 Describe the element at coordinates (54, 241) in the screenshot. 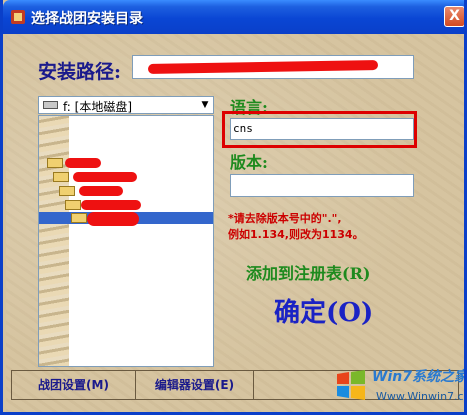

I see `tree-background-image` at that location.